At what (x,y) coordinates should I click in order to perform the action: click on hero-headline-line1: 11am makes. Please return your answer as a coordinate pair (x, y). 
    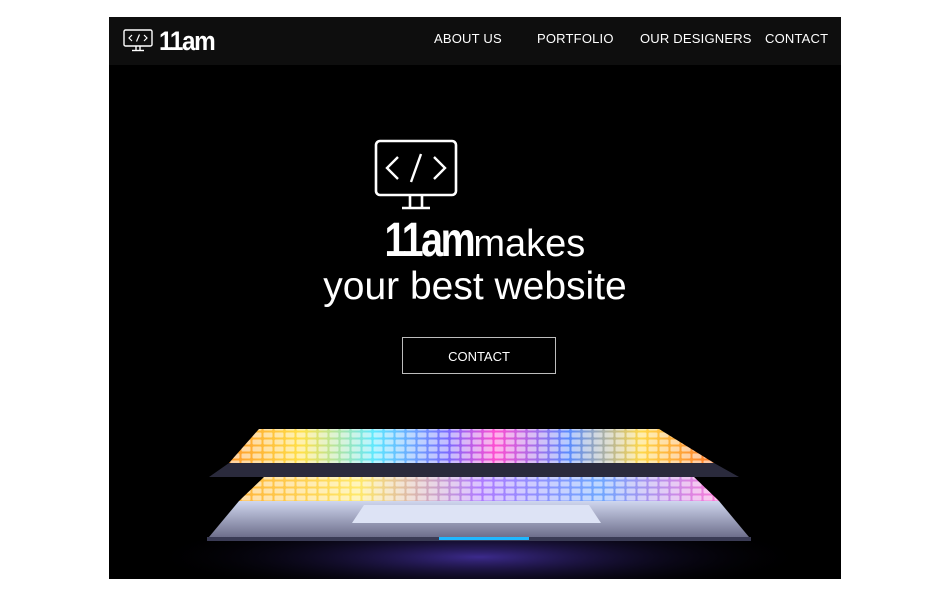
    Looking at the image, I should click on (475, 240).